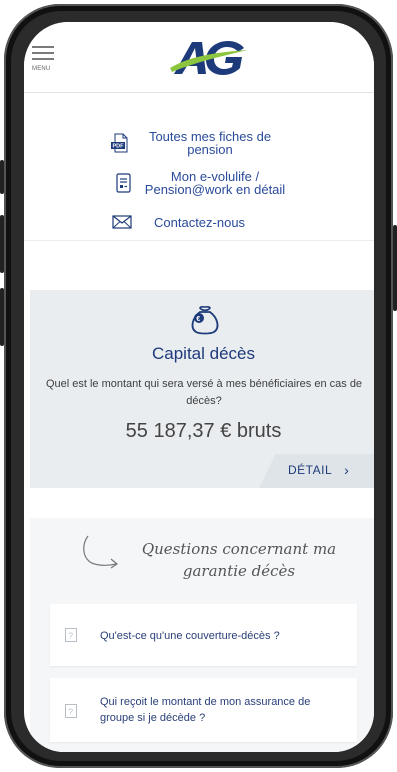 The image size is (397, 772). What do you see at coordinates (122, 222) in the screenshot?
I see `envelope-icon` at bounding box center [122, 222].